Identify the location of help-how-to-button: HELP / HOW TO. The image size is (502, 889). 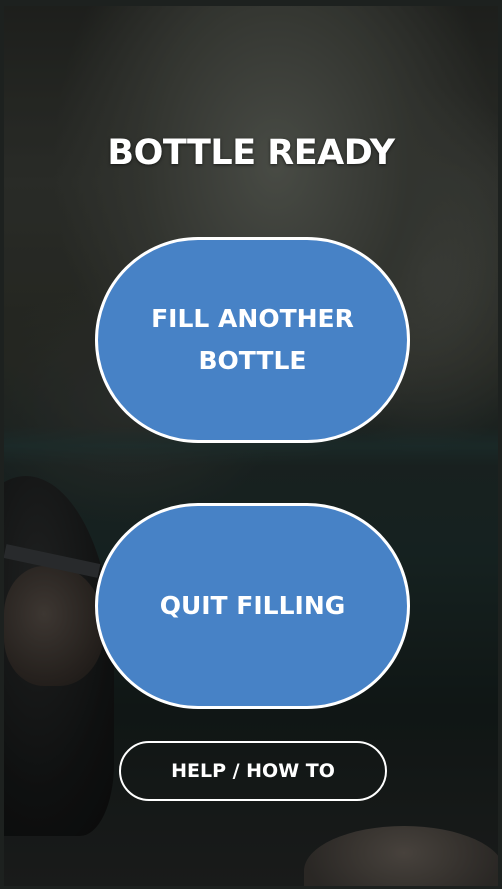
(253, 771).